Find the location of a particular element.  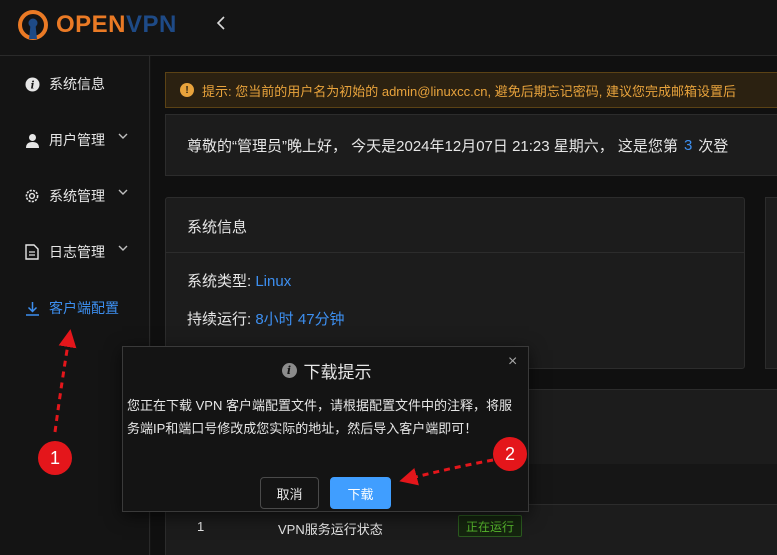

row-name: VPN服务运行状态 is located at coordinates (330, 529).